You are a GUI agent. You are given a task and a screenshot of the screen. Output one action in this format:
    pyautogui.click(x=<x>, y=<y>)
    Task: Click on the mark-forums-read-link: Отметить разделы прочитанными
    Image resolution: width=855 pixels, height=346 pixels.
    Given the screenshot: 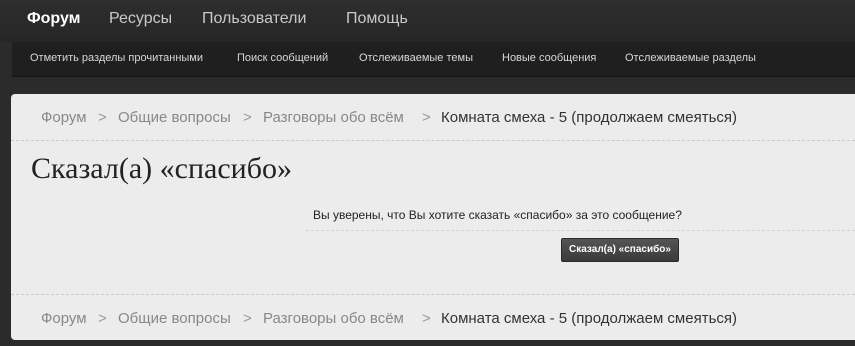 What is the action you would take?
    pyautogui.click(x=116, y=58)
    